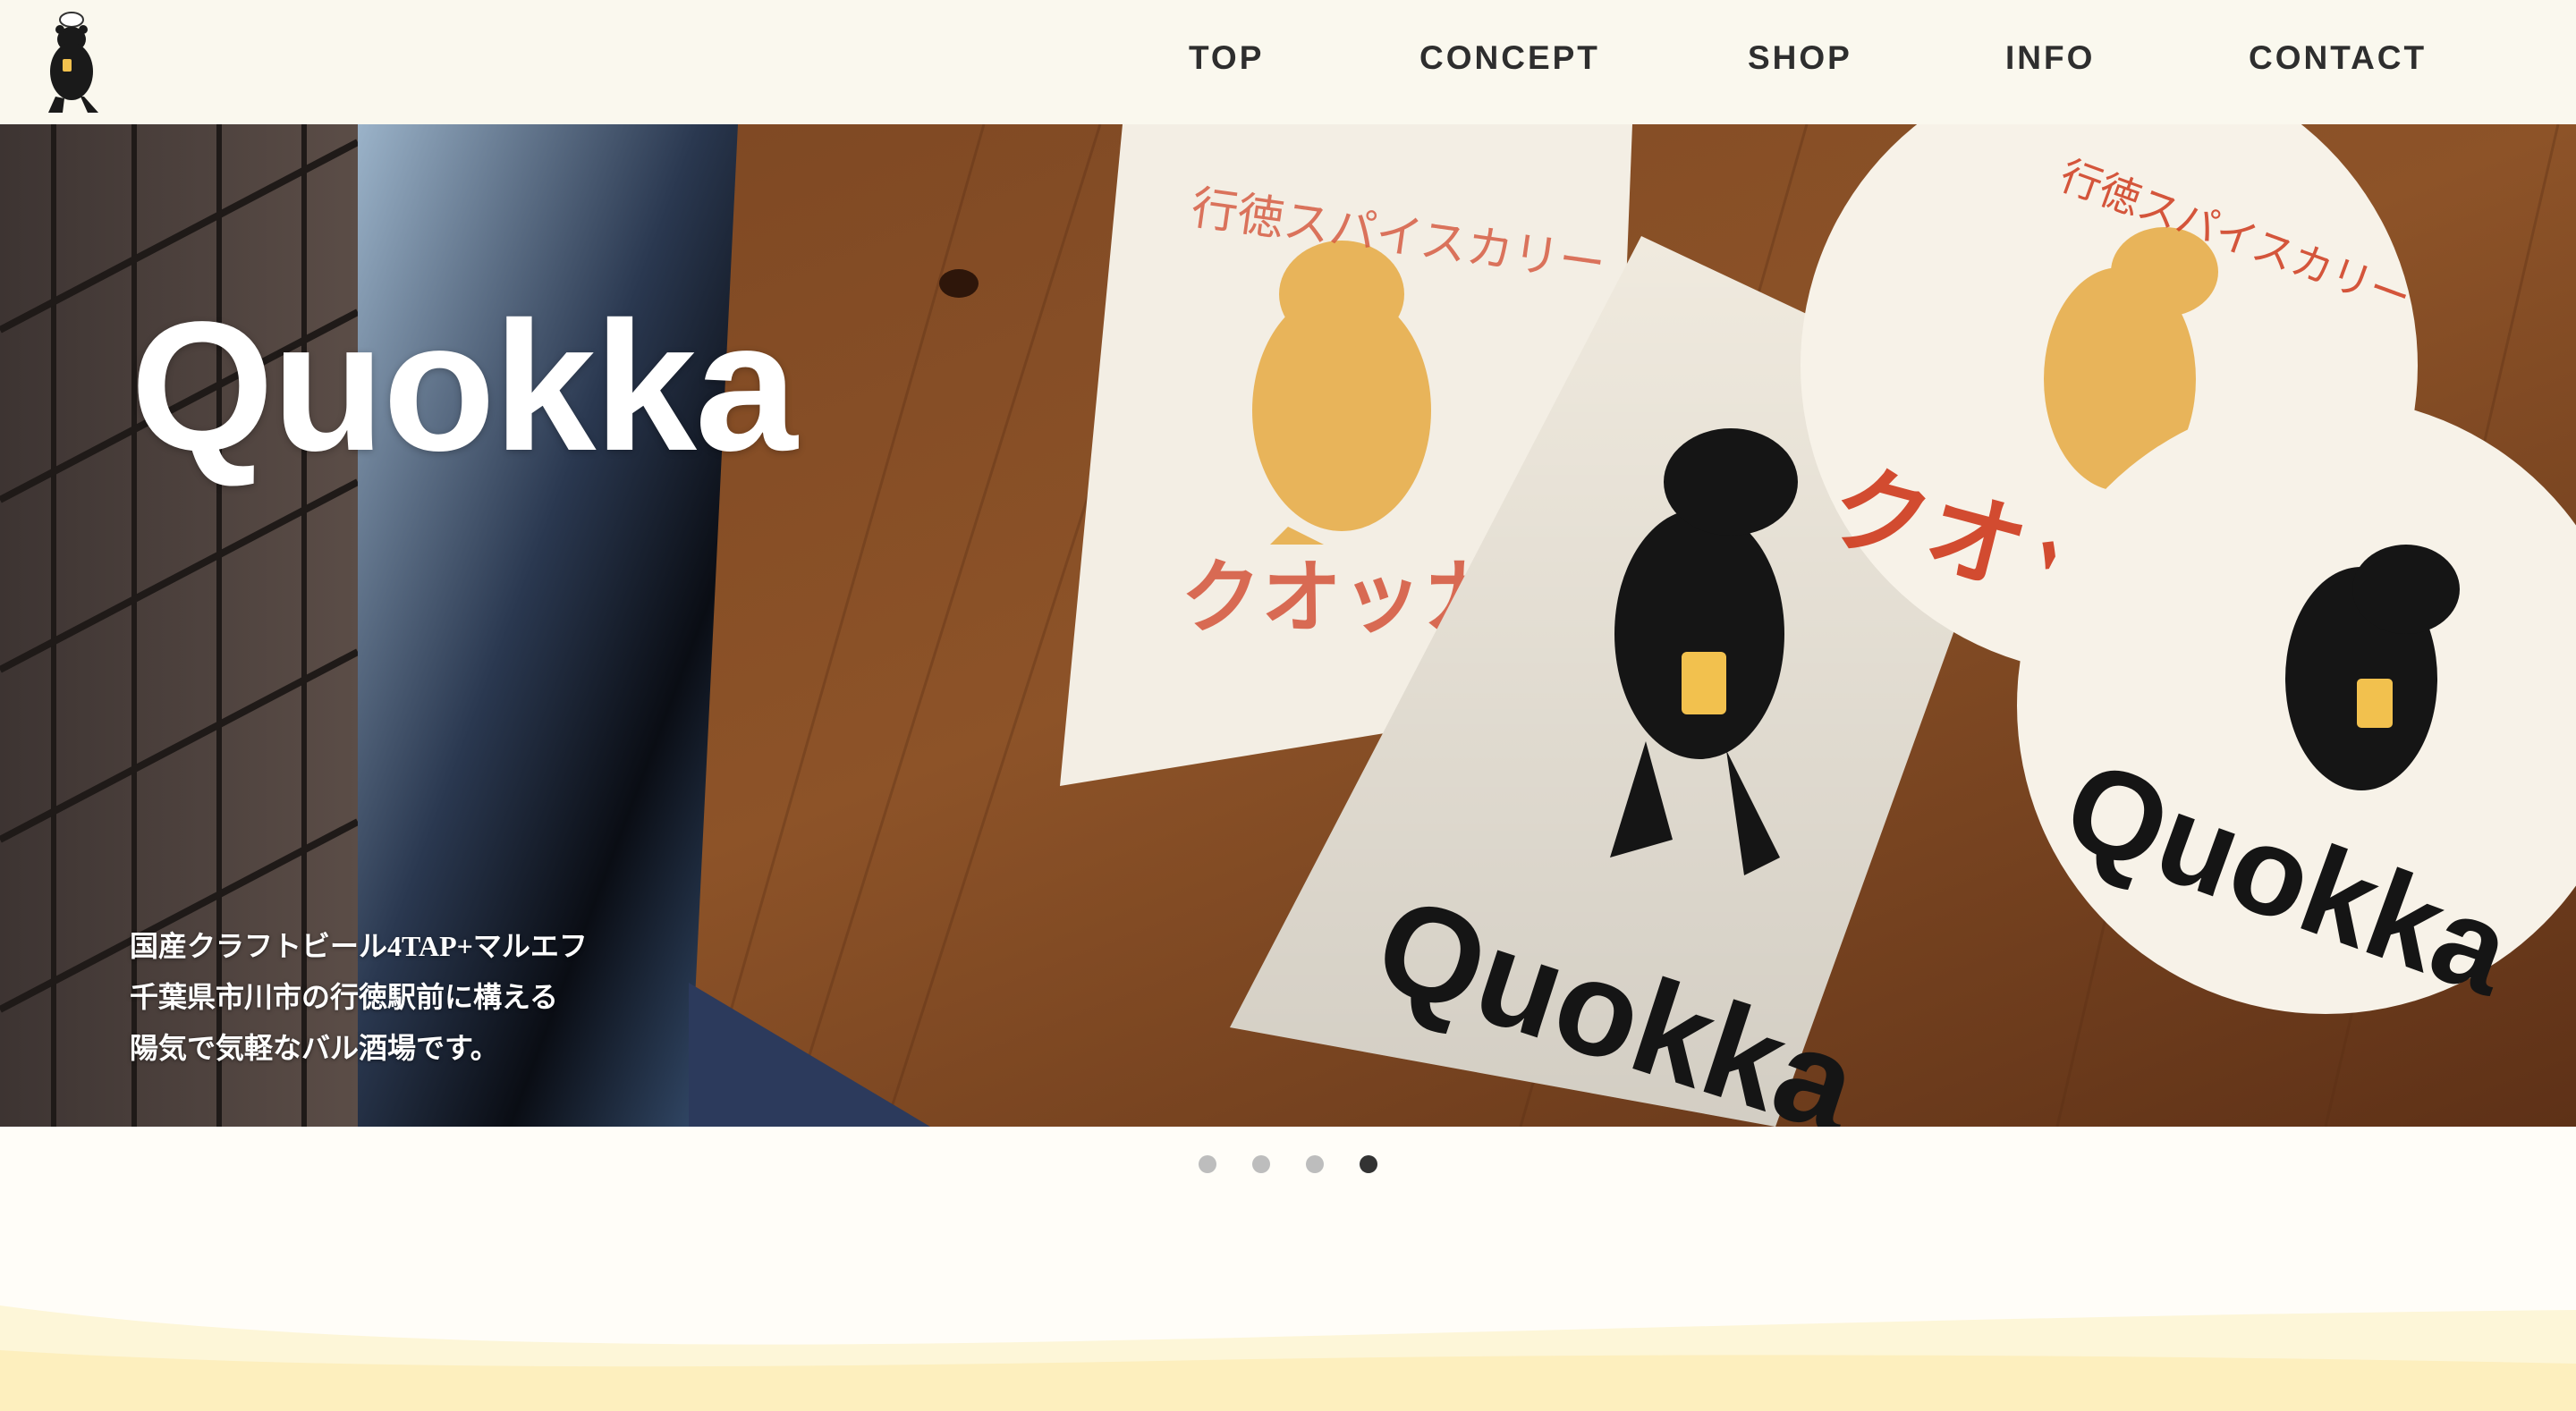 Image resolution: width=2576 pixels, height=1411 pixels. I want to click on bear-logo-icon, so click(71, 61).